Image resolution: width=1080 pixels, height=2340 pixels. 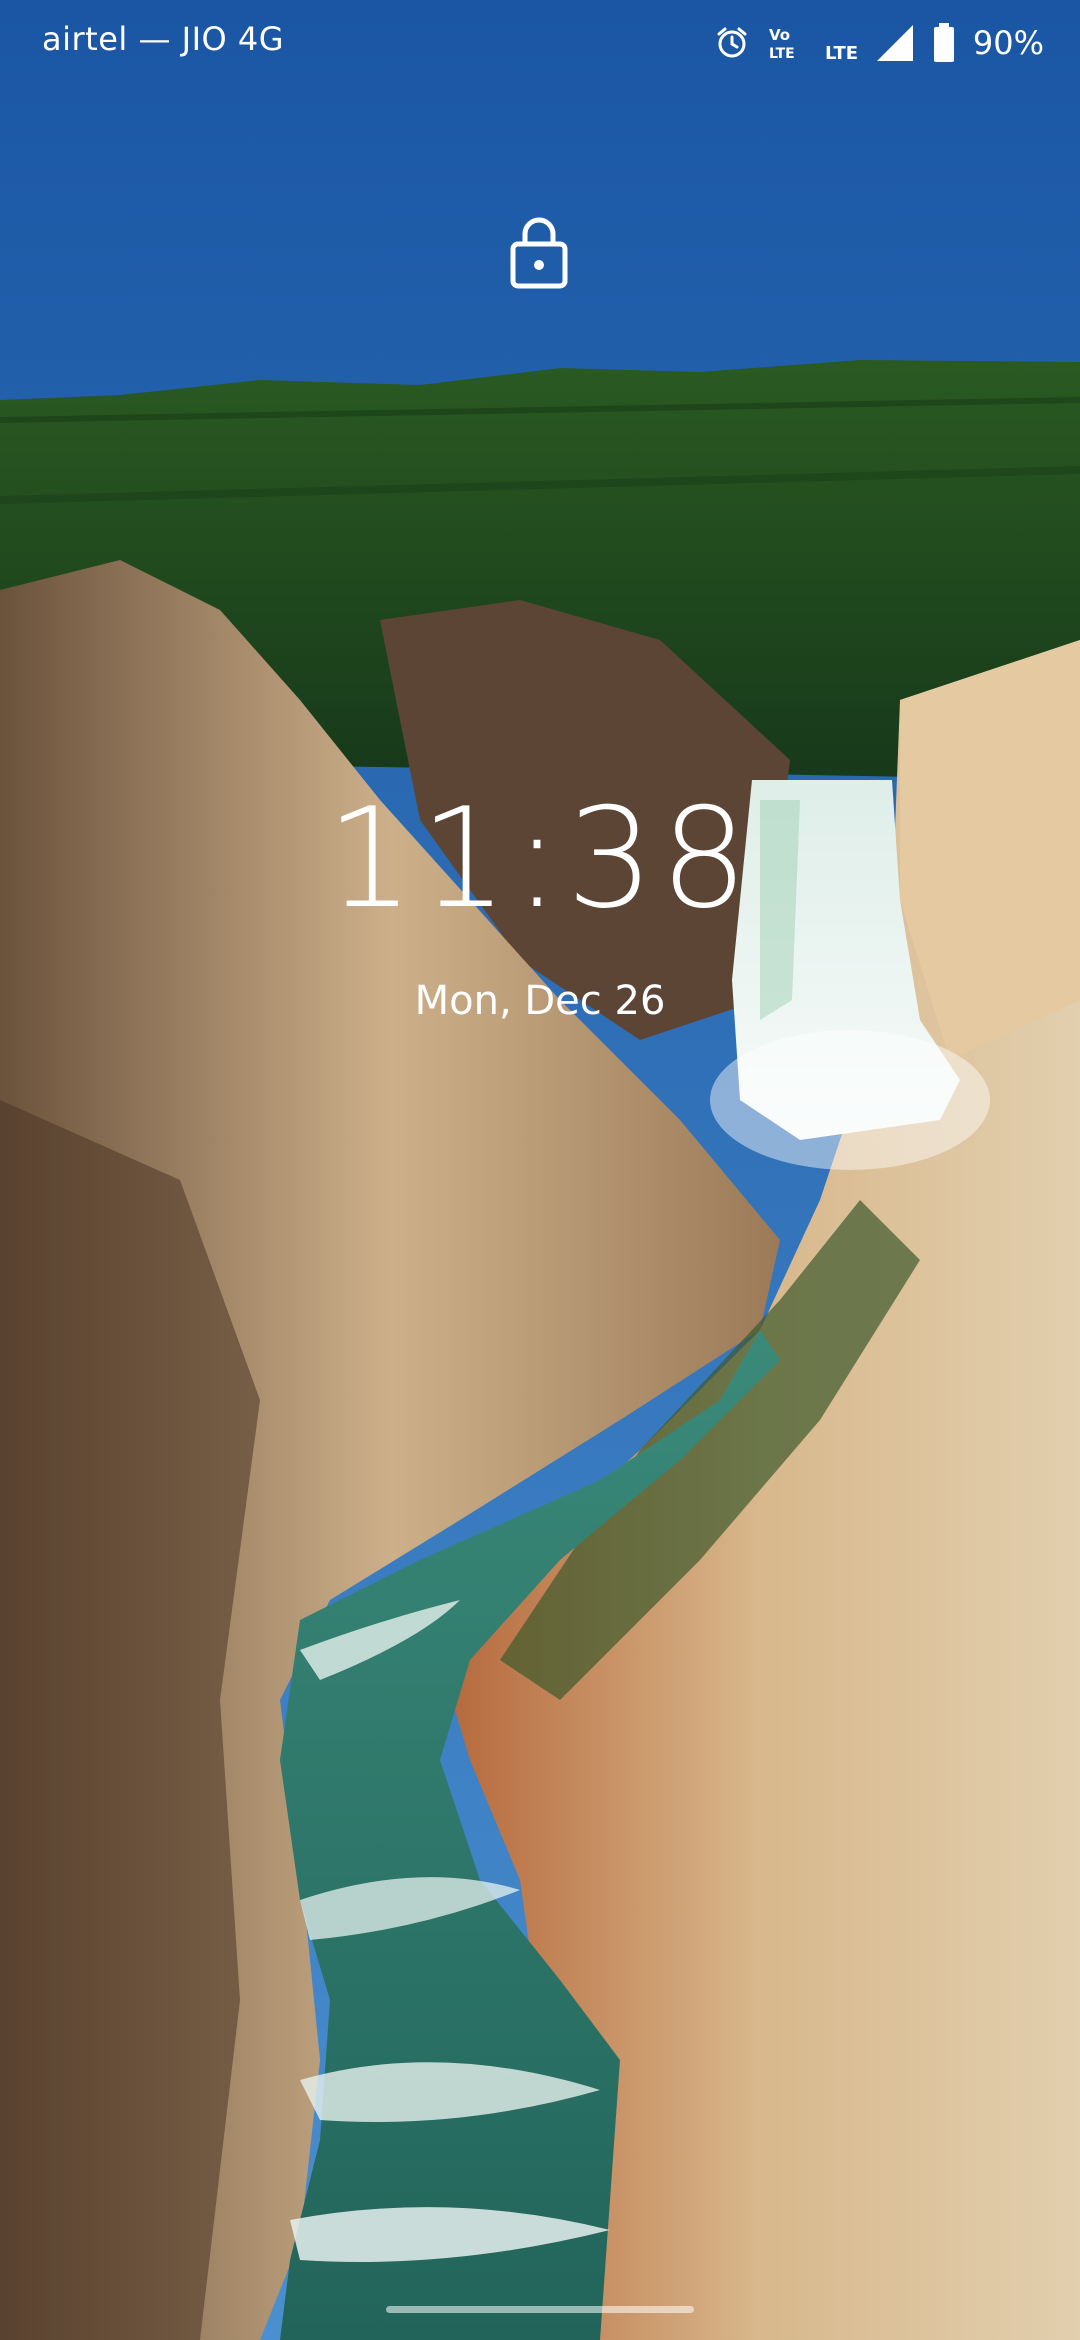 I want to click on svg-text: Vo, so click(x=779, y=35).